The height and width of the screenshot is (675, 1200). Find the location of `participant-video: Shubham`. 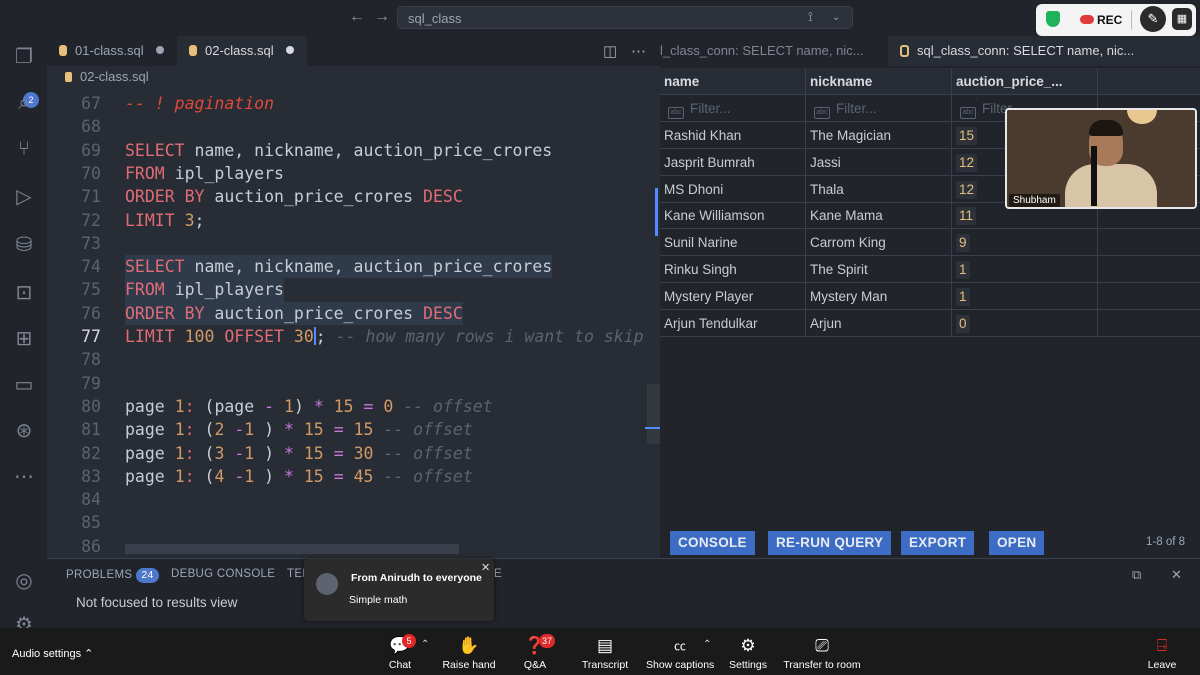

participant-video: Shubham is located at coordinates (1101, 158).